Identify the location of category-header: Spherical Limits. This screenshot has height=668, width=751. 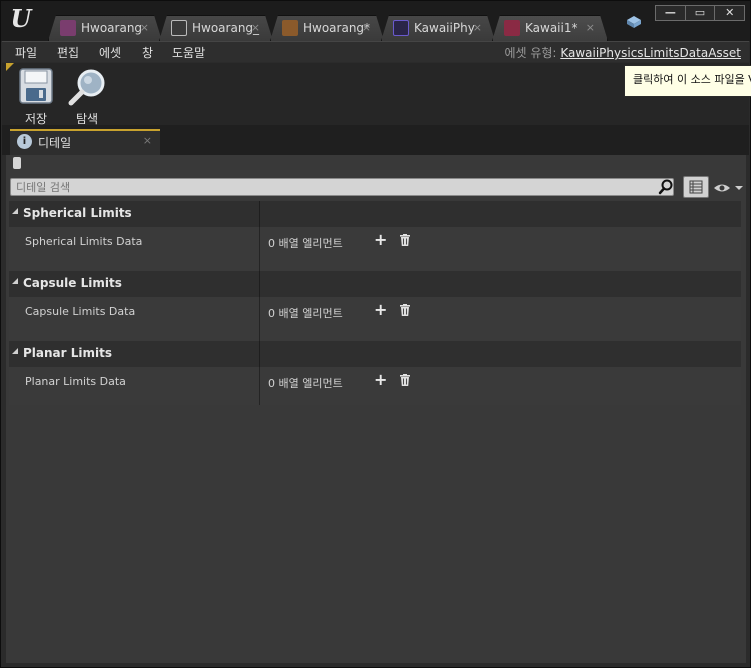
(375, 214).